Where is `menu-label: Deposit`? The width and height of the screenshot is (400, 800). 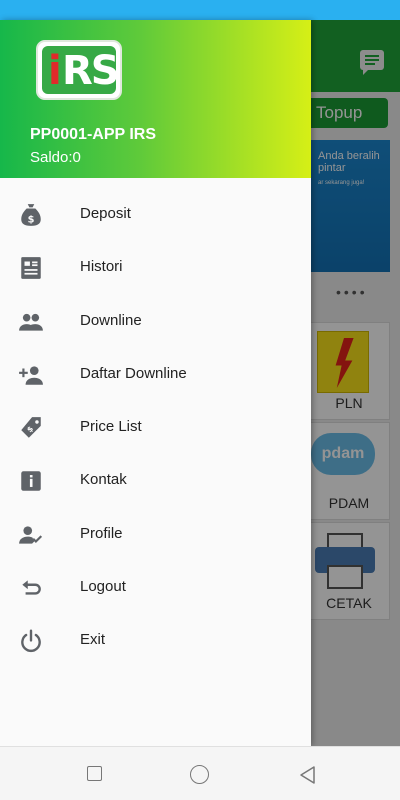 menu-label: Deposit is located at coordinates (105, 213).